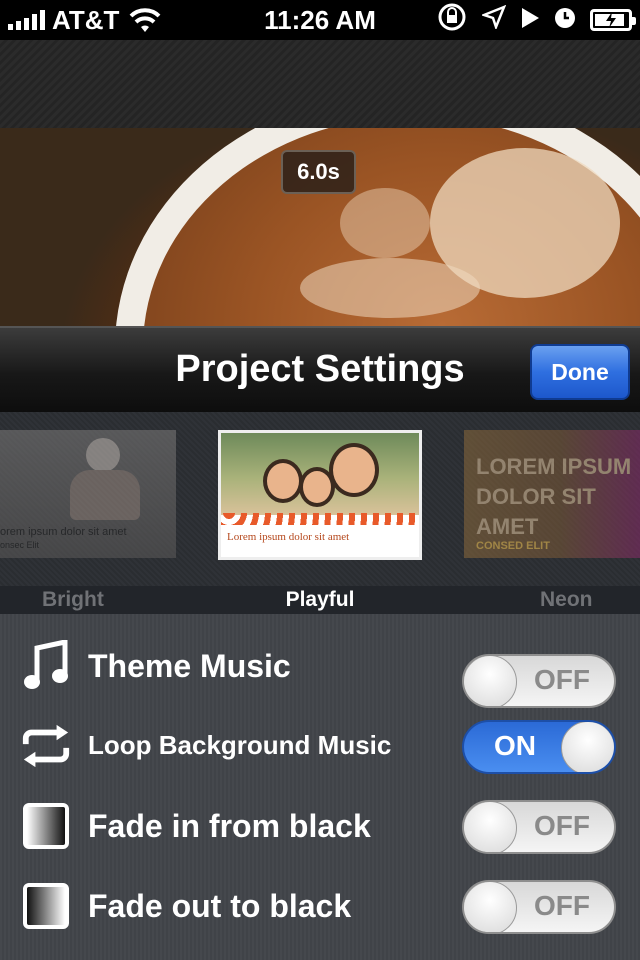 Image resolution: width=640 pixels, height=960 pixels. Describe the element at coordinates (613, 20) in the screenshot. I see `battery-charging-icon` at that location.